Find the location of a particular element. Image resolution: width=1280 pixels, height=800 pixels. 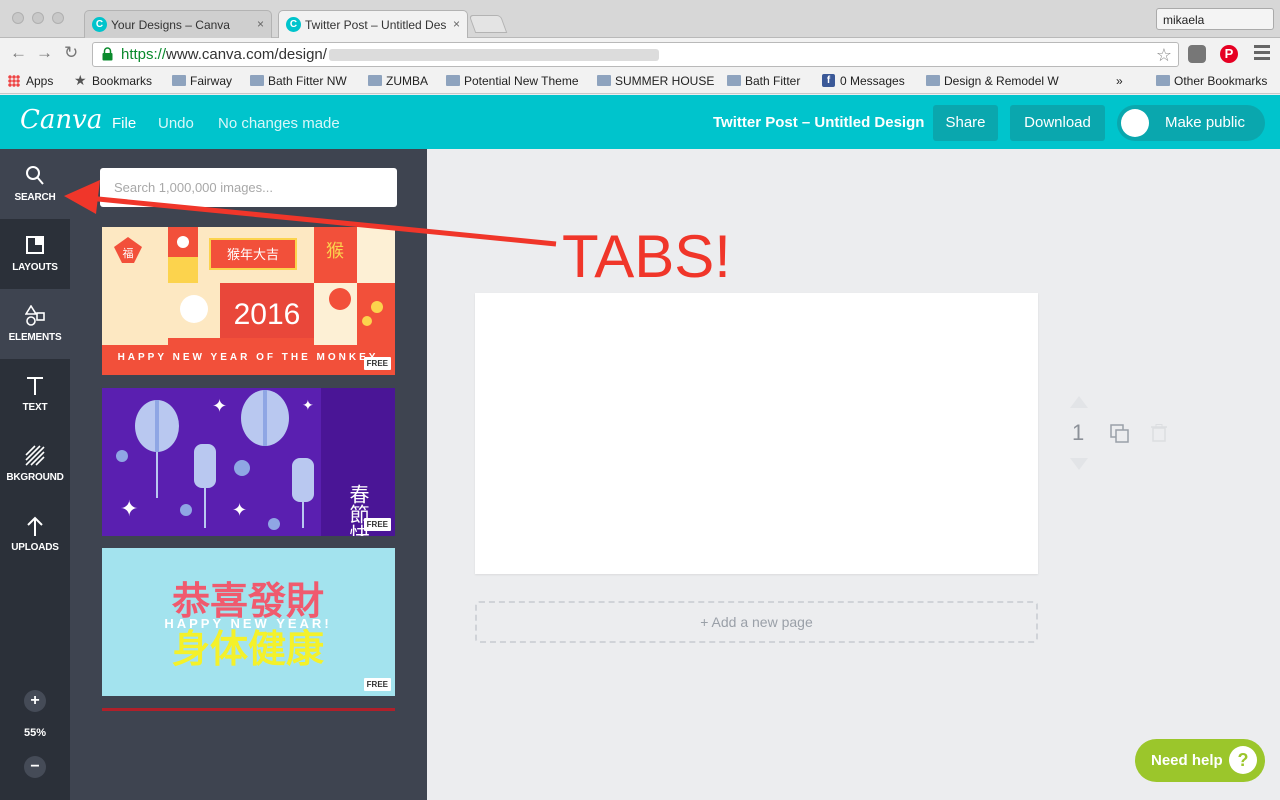

zoom-in-button: + is located at coordinates (35, 701).